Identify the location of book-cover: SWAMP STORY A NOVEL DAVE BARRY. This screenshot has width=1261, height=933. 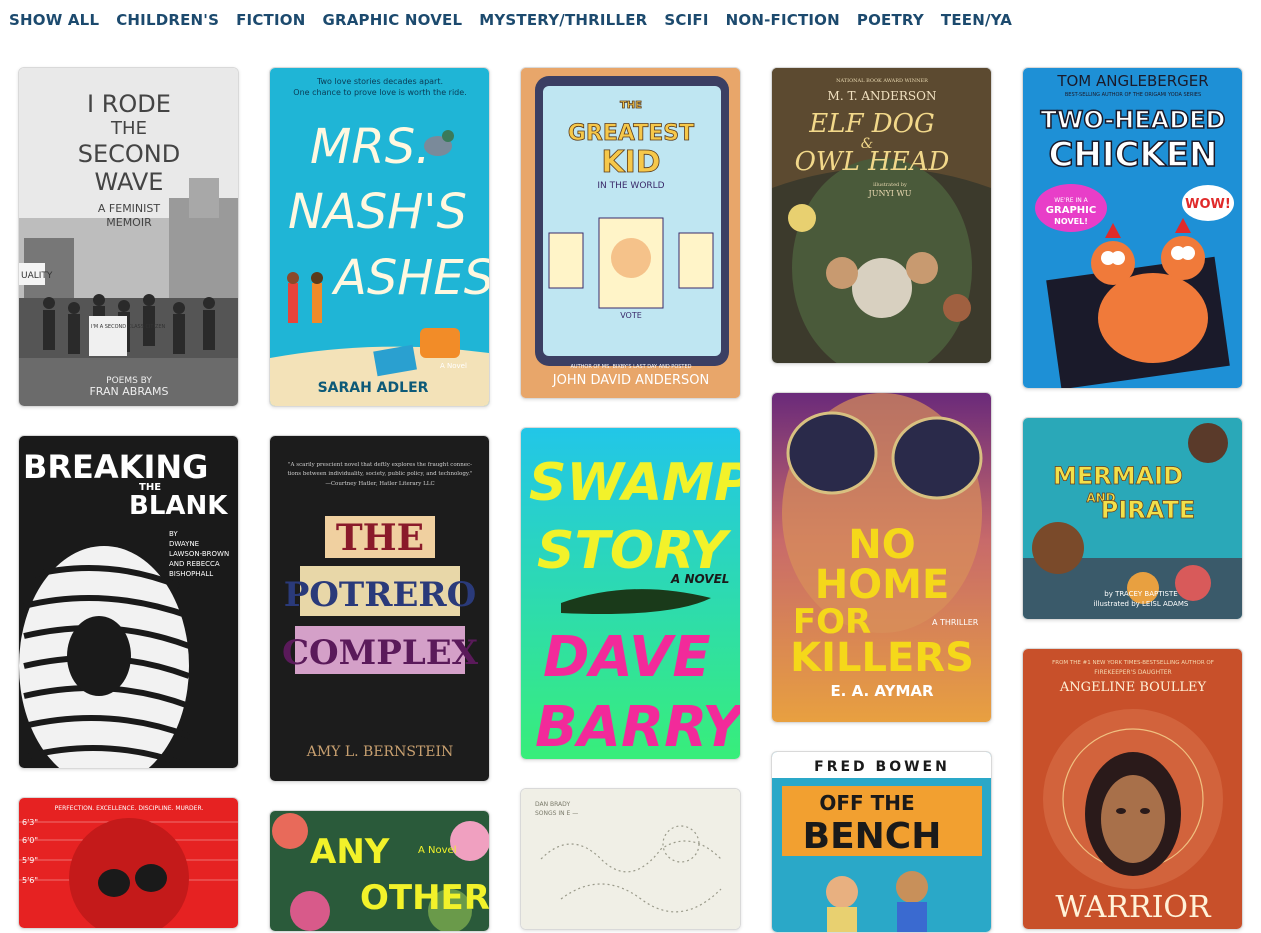
(630, 593).